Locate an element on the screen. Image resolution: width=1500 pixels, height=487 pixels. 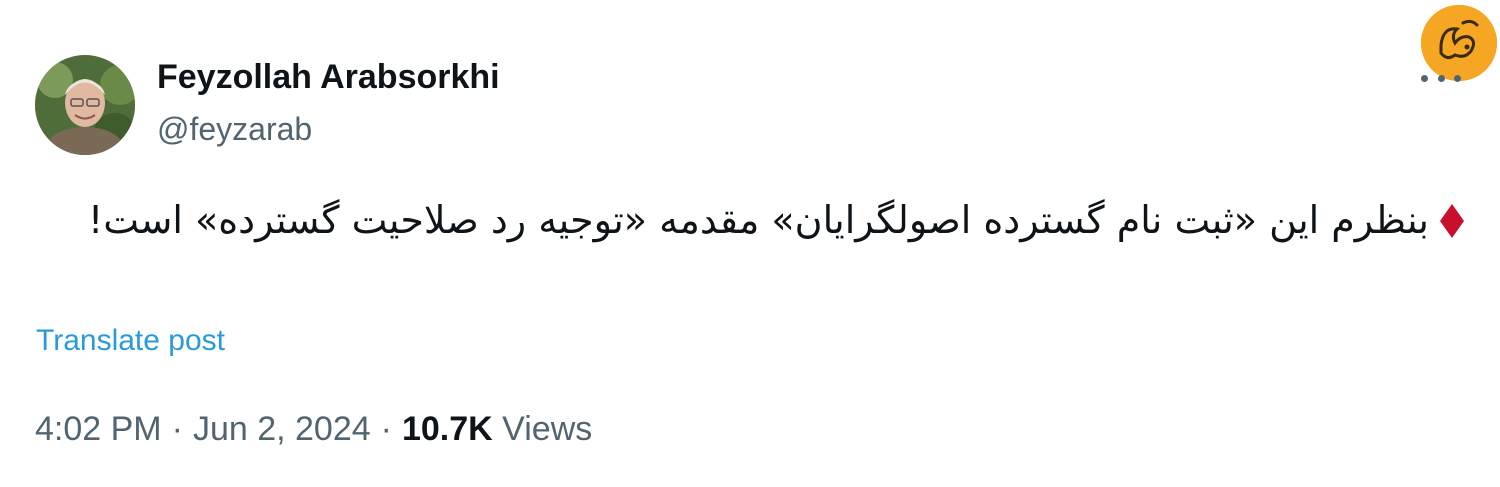
avatar is located at coordinates (85, 105).